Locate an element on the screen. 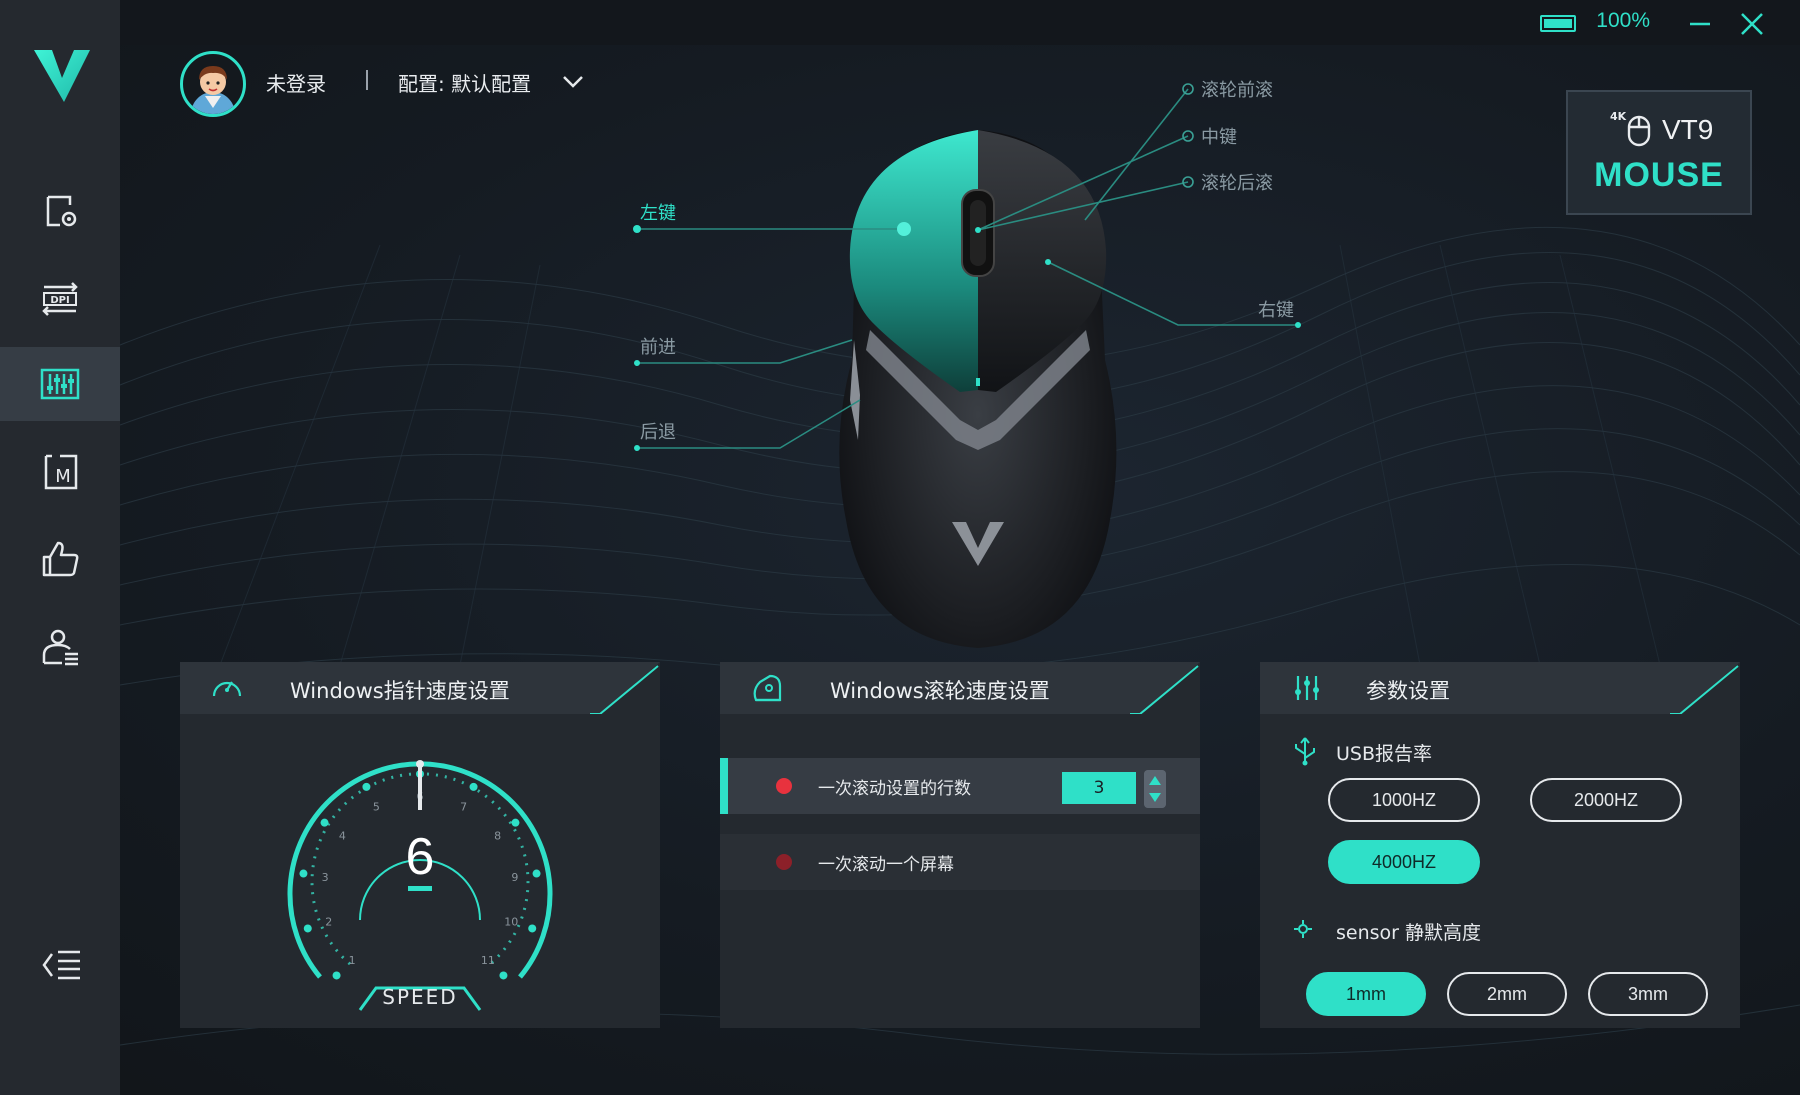  panel-header: 参数设置 is located at coordinates (1500, 688).